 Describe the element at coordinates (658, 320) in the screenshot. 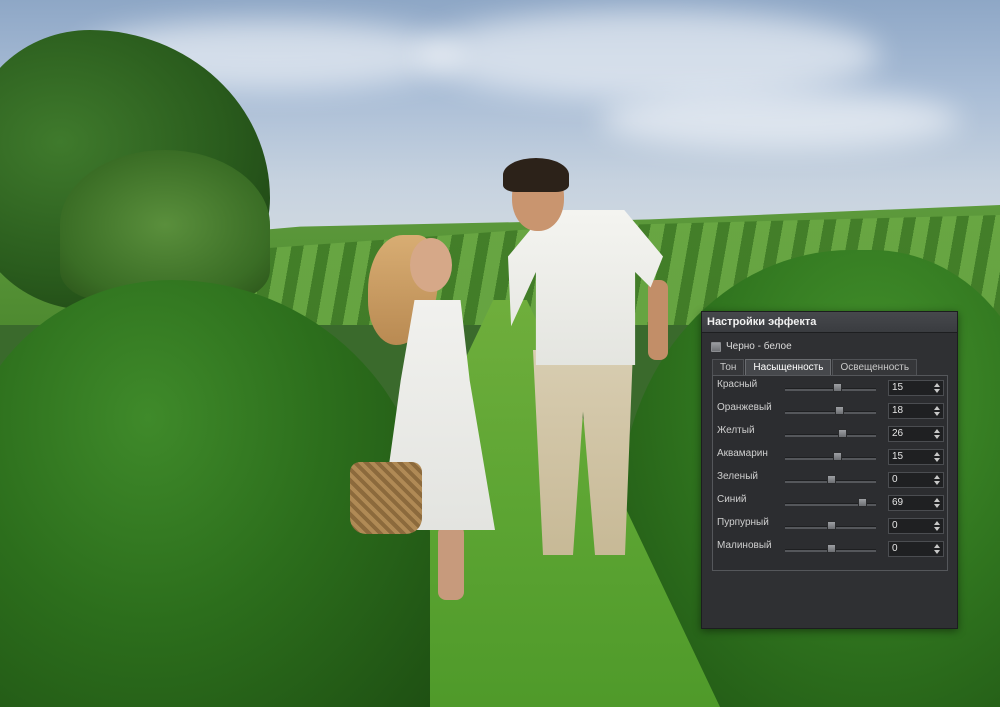

I see `man-arm` at that location.